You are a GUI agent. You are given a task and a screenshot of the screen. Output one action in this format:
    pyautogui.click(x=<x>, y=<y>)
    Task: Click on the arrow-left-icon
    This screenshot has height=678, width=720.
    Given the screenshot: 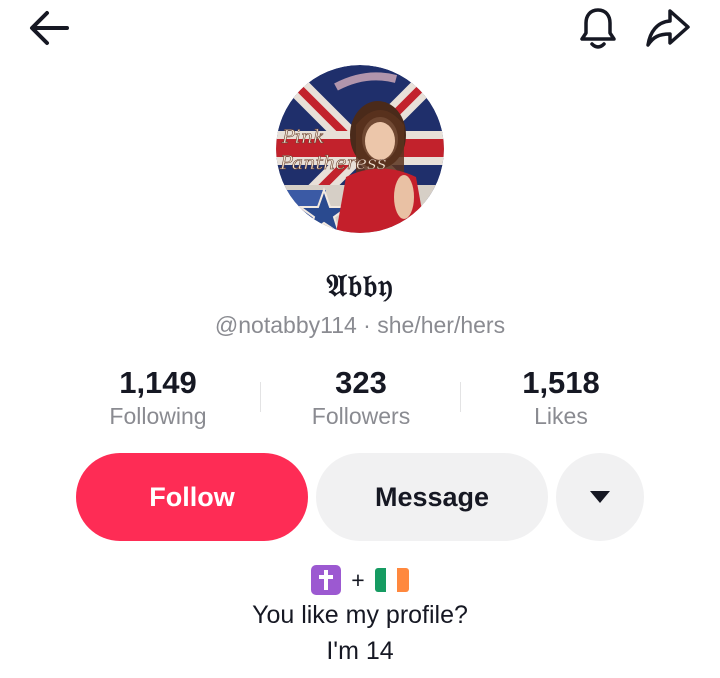 What is the action you would take?
    pyautogui.click(x=49, y=28)
    